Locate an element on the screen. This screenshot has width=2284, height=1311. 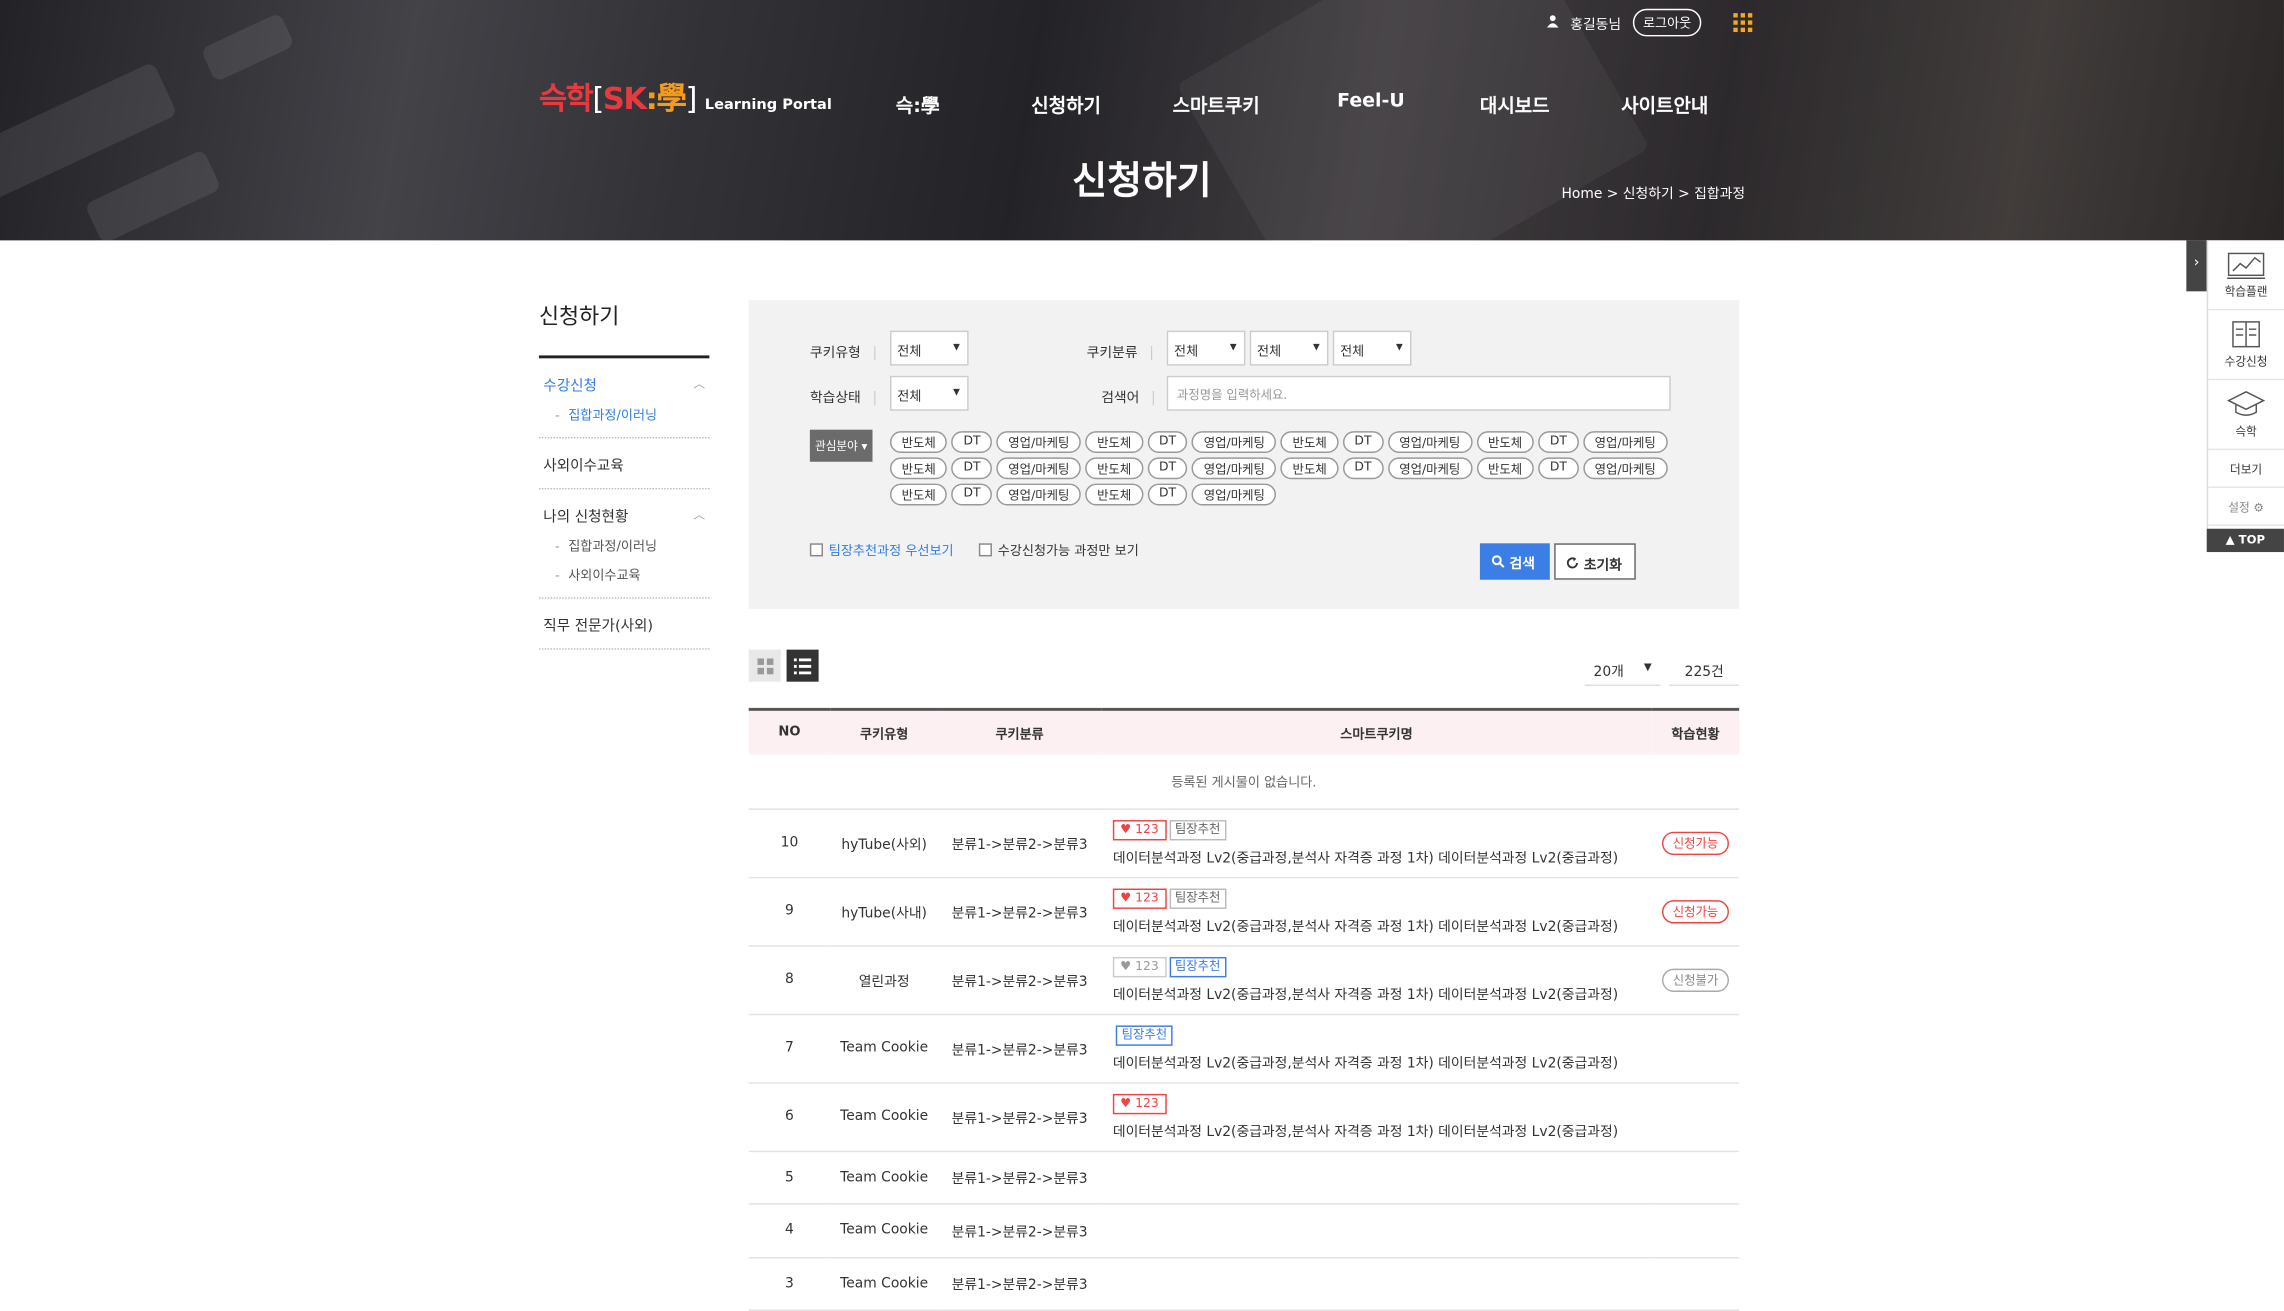
table-row: 4 Team Cookie 분류1->분류2->분류3 is located at coordinates (1244, 1230).